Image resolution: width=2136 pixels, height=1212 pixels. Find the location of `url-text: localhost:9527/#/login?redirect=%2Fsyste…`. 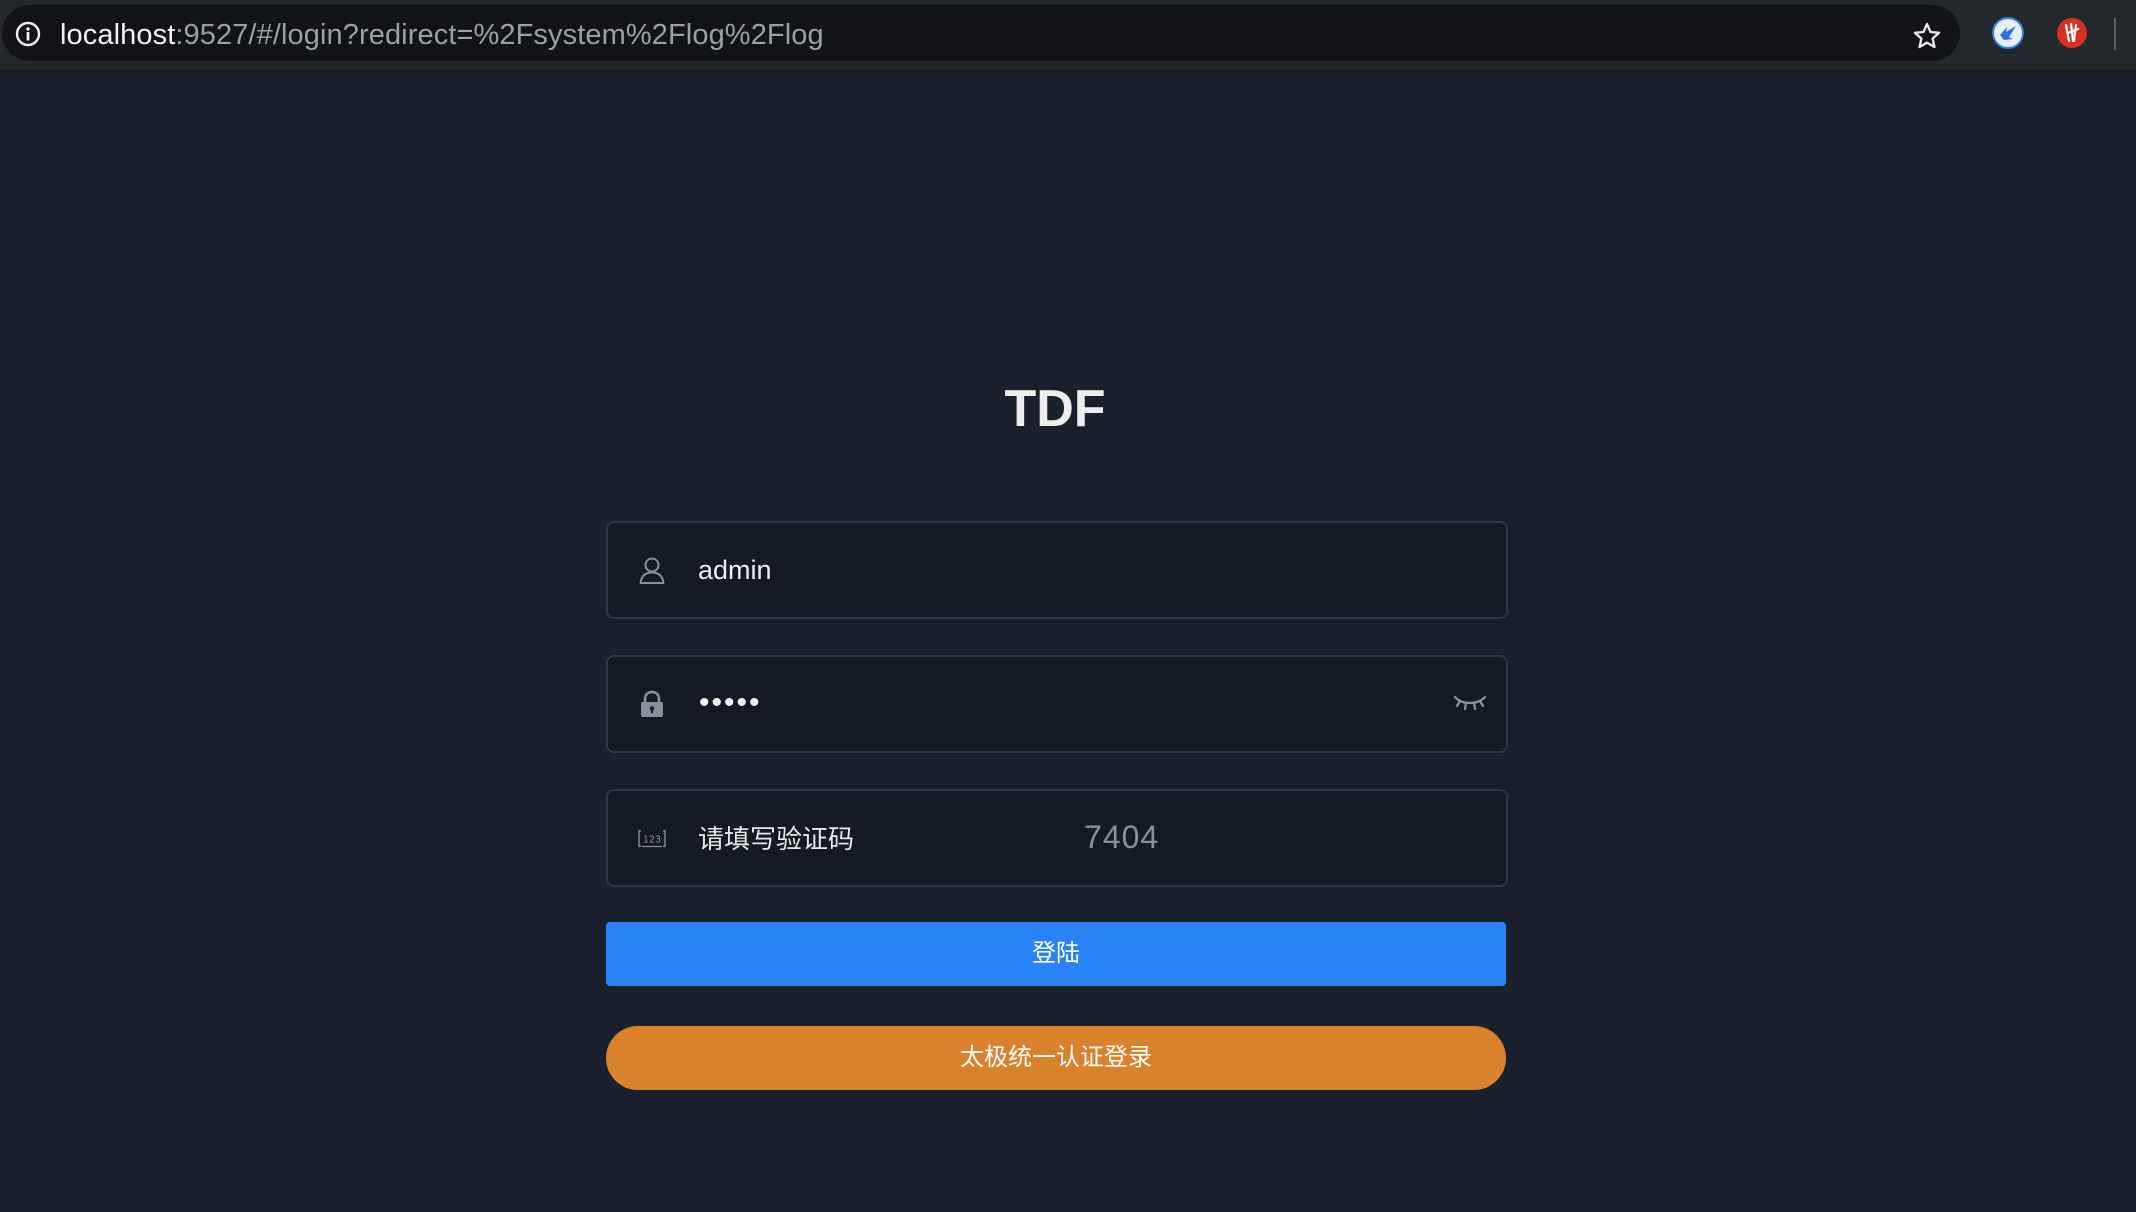

url-text: localhost:9527/#/login?redirect=%2Fsyste… is located at coordinates (442, 35).